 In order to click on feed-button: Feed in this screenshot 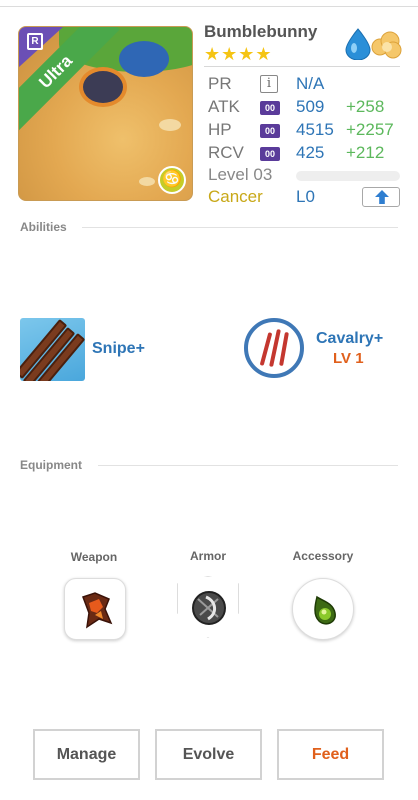, I will do `click(330, 754)`.